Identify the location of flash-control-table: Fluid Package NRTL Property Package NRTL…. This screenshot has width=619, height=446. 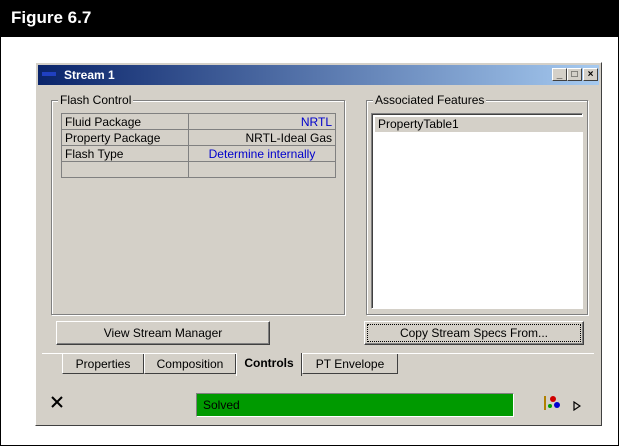
(198, 145).